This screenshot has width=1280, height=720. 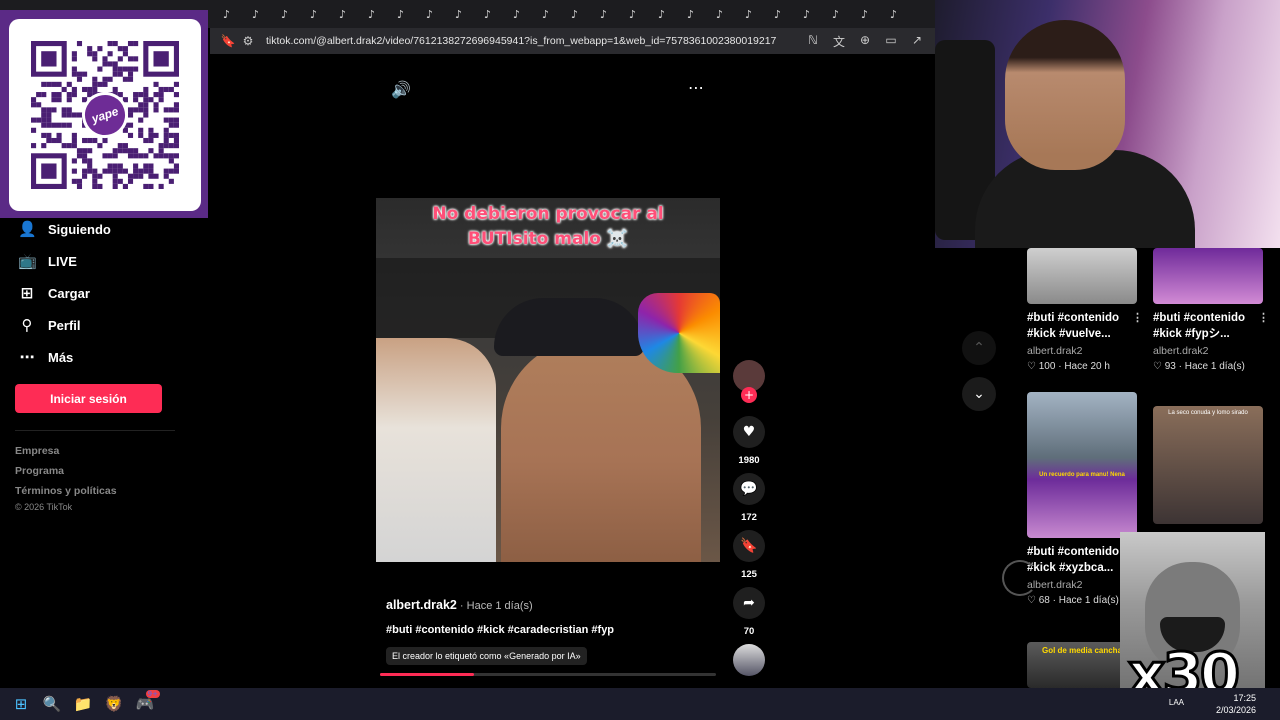 What do you see at coordinates (1211, 326) in the screenshot?
I see `card-title: #buti #contenido #kick #fypシ... ⋮` at bounding box center [1211, 326].